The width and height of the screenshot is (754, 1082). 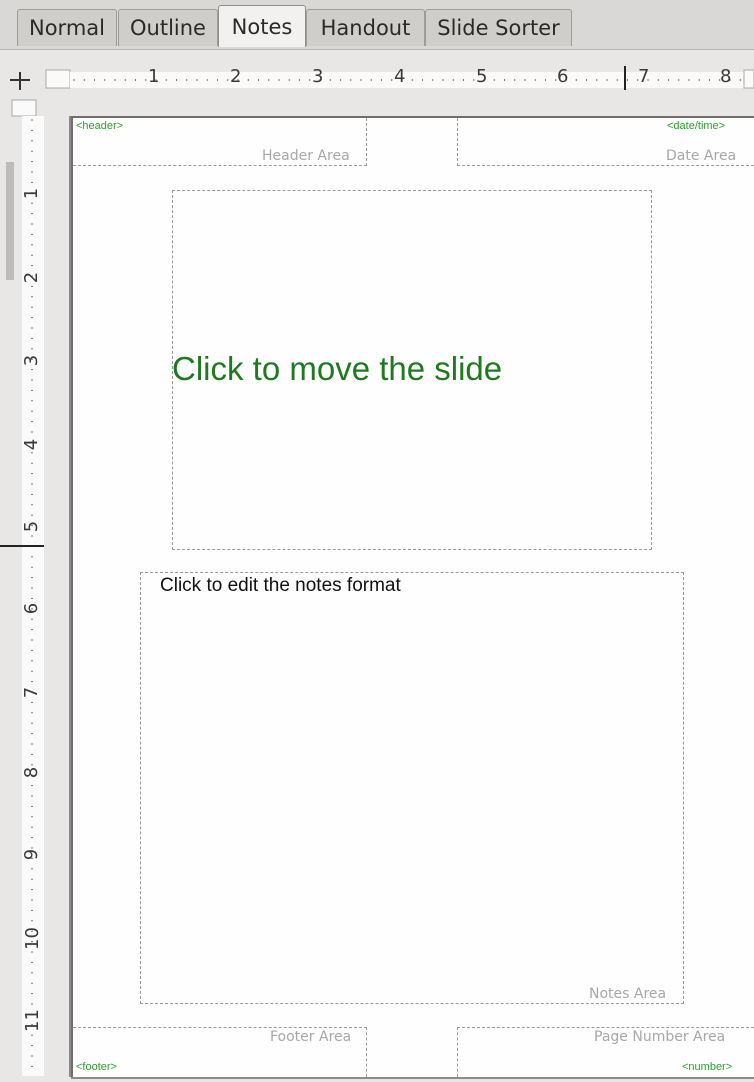 What do you see at coordinates (32, 277) in the screenshot?
I see `vruler-label-2: 2` at bounding box center [32, 277].